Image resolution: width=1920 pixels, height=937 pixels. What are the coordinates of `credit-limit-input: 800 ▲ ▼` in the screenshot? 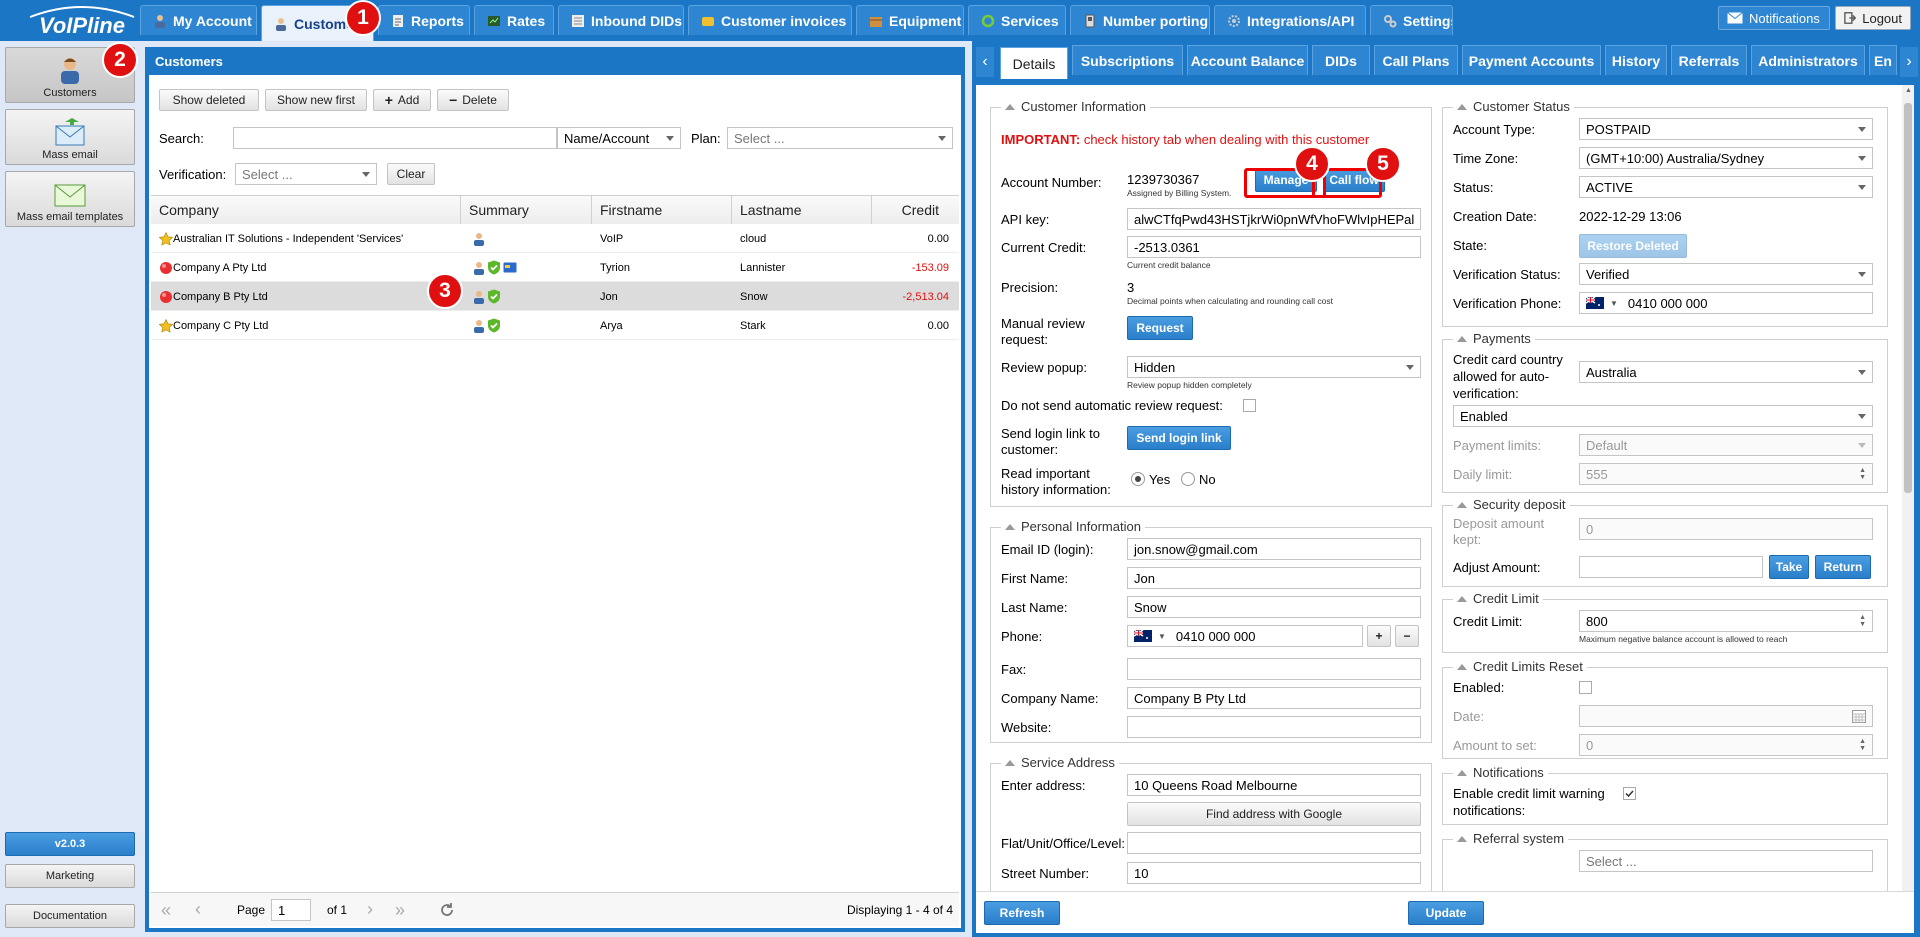 It's located at (1726, 621).